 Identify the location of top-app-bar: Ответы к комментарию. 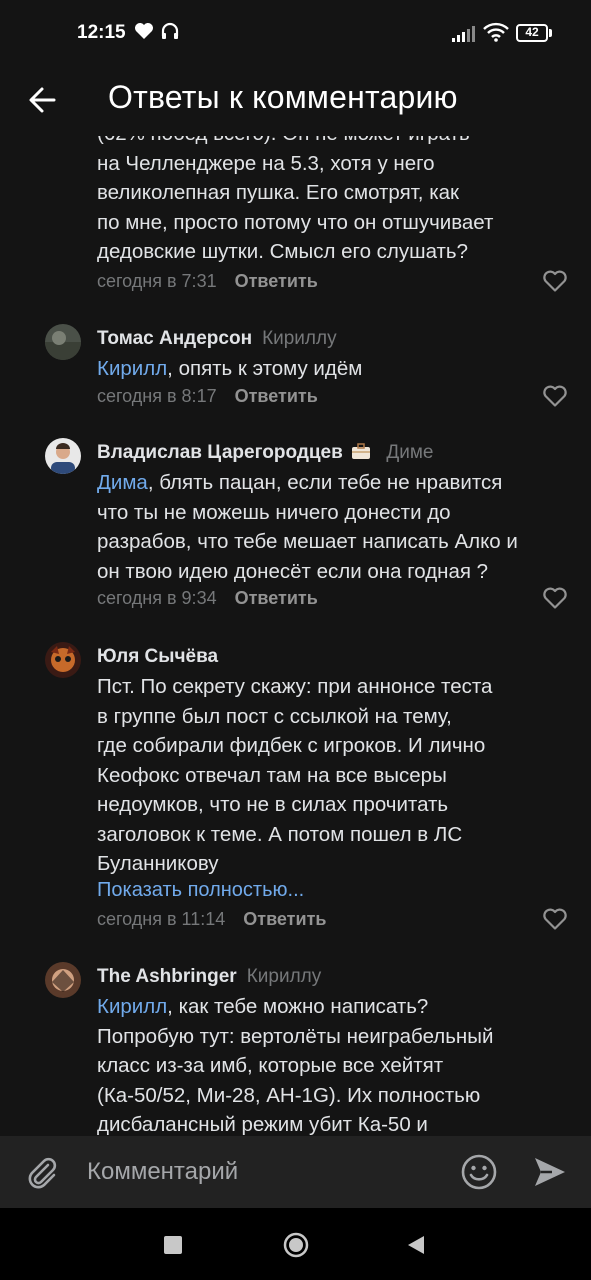
(295, 100).